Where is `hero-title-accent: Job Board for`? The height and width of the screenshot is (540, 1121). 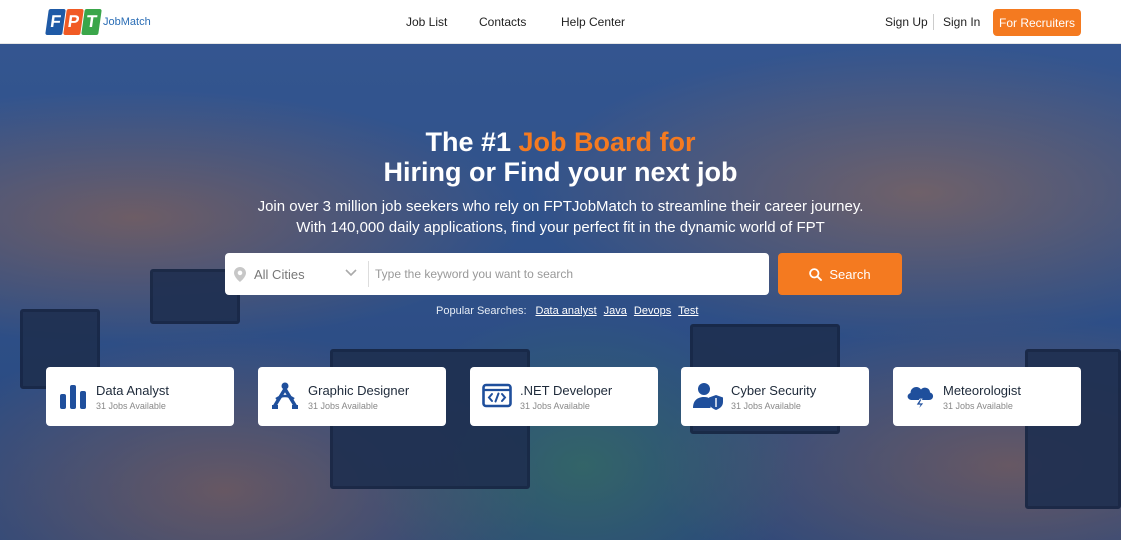
hero-title-accent: Job Board for is located at coordinates (607, 142).